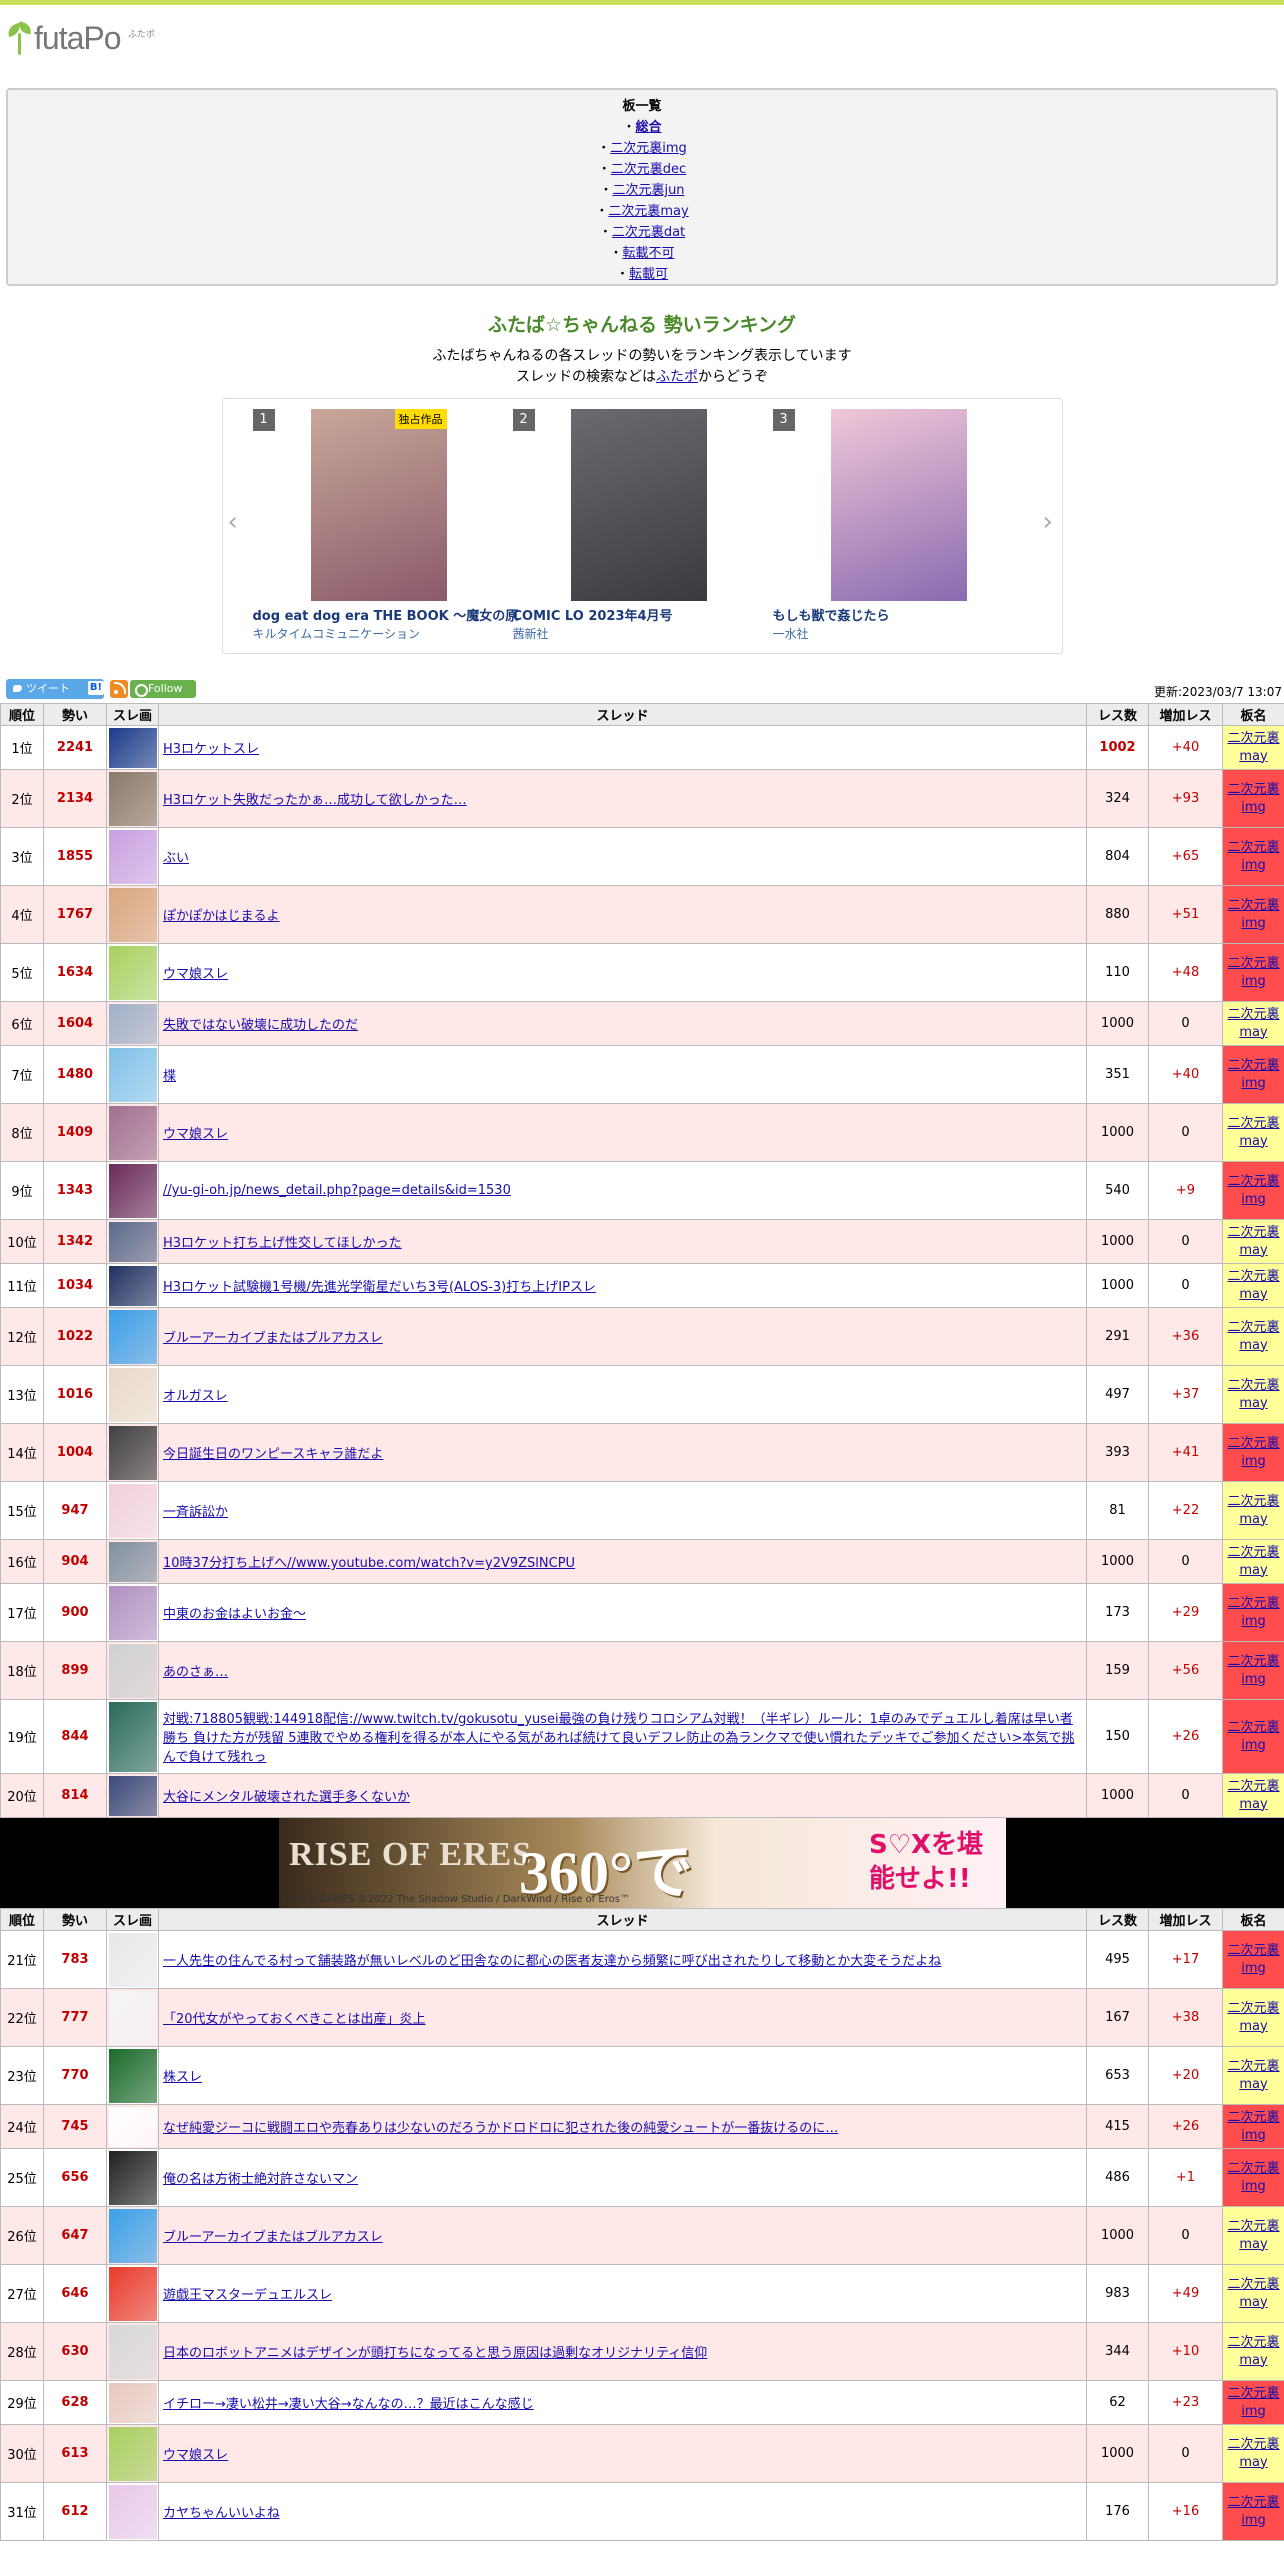 Image resolution: width=1284 pixels, height=2568 pixels. I want to click on thread-link: 今日誕生日のワンピースキャラ誰だよ, so click(273, 1454).